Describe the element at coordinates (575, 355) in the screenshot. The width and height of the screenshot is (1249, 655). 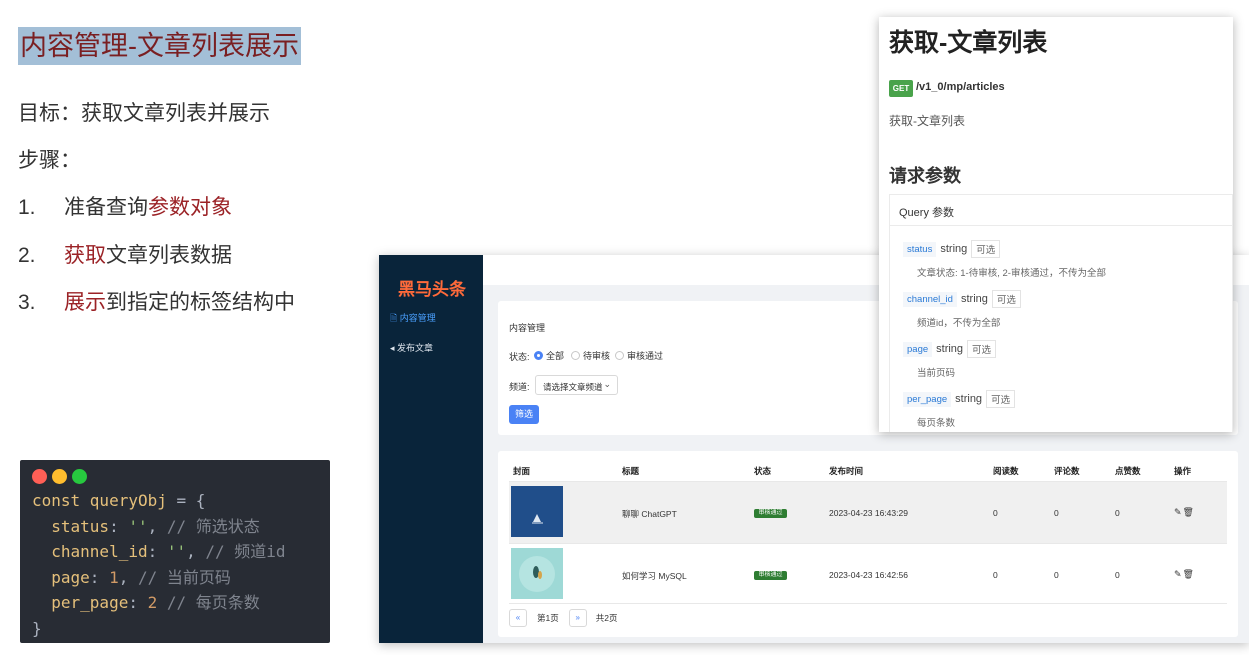
I see `radio-unchecked-icon` at that location.